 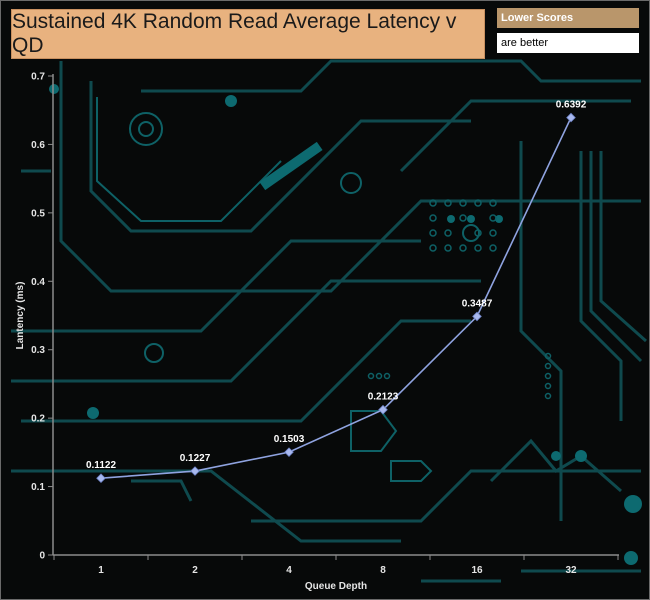 What do you see at coordinates (38, 419) in the screenshot?
I see `y-tick-label: 0.2` at bounding box center [38, 419].